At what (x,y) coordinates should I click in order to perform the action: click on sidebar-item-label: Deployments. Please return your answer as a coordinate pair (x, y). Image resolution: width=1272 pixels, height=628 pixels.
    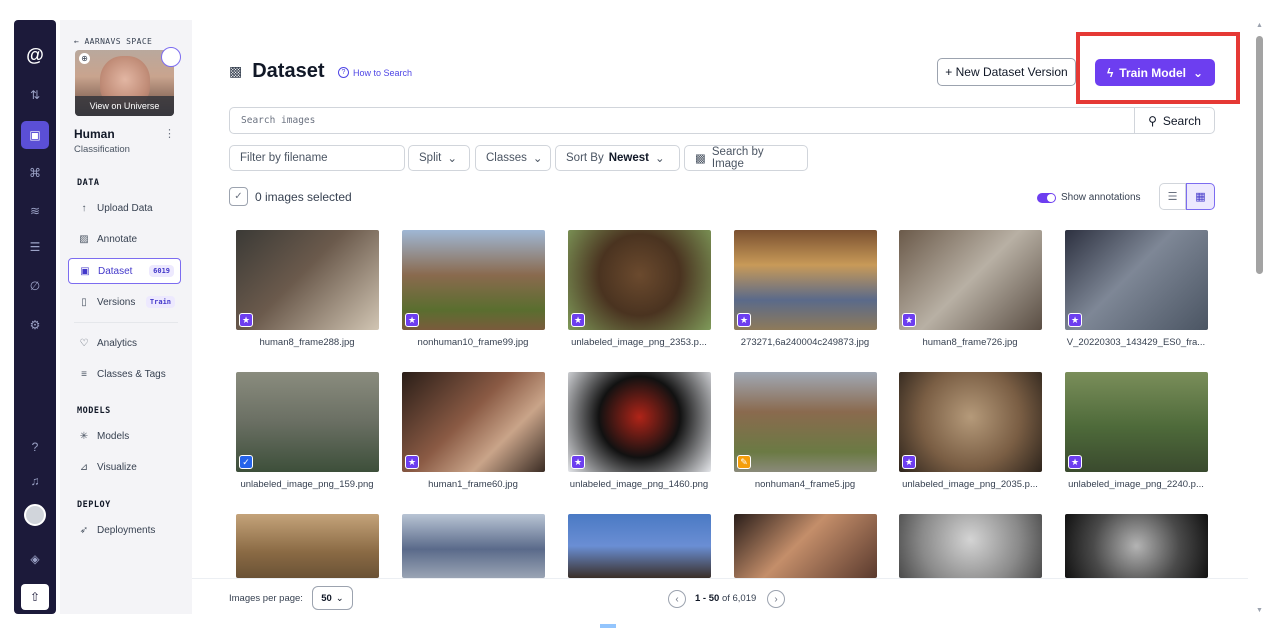
    Looking at the image, I should click on (126, 530).